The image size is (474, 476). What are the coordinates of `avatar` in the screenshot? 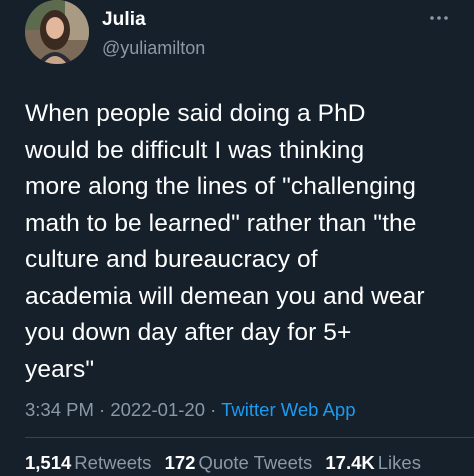 It's located at (57, 32).